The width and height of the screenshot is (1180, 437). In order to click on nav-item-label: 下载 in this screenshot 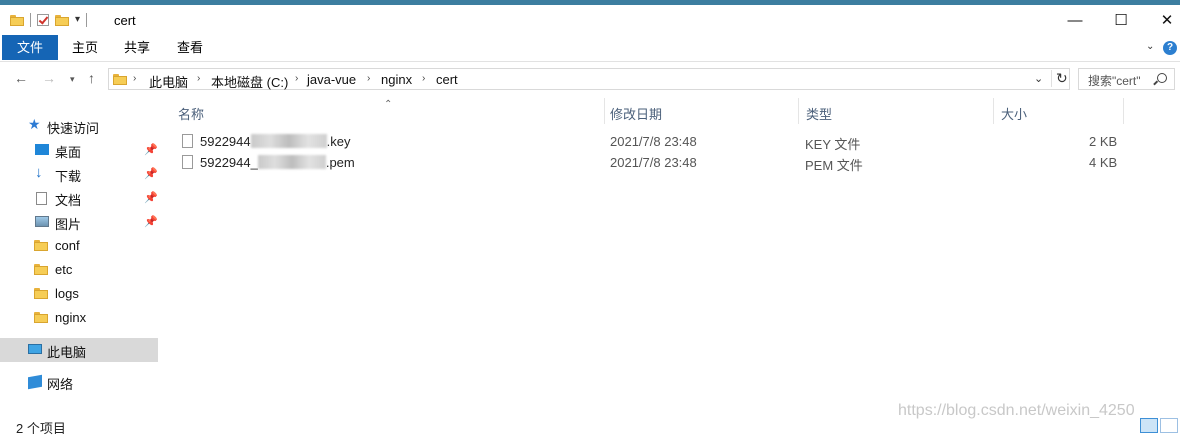, I will do `click(68, 176)`.